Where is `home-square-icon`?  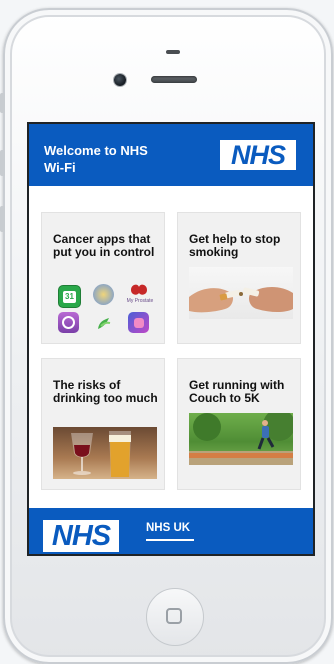 home-square-icon is located at coordinates (174, 616).